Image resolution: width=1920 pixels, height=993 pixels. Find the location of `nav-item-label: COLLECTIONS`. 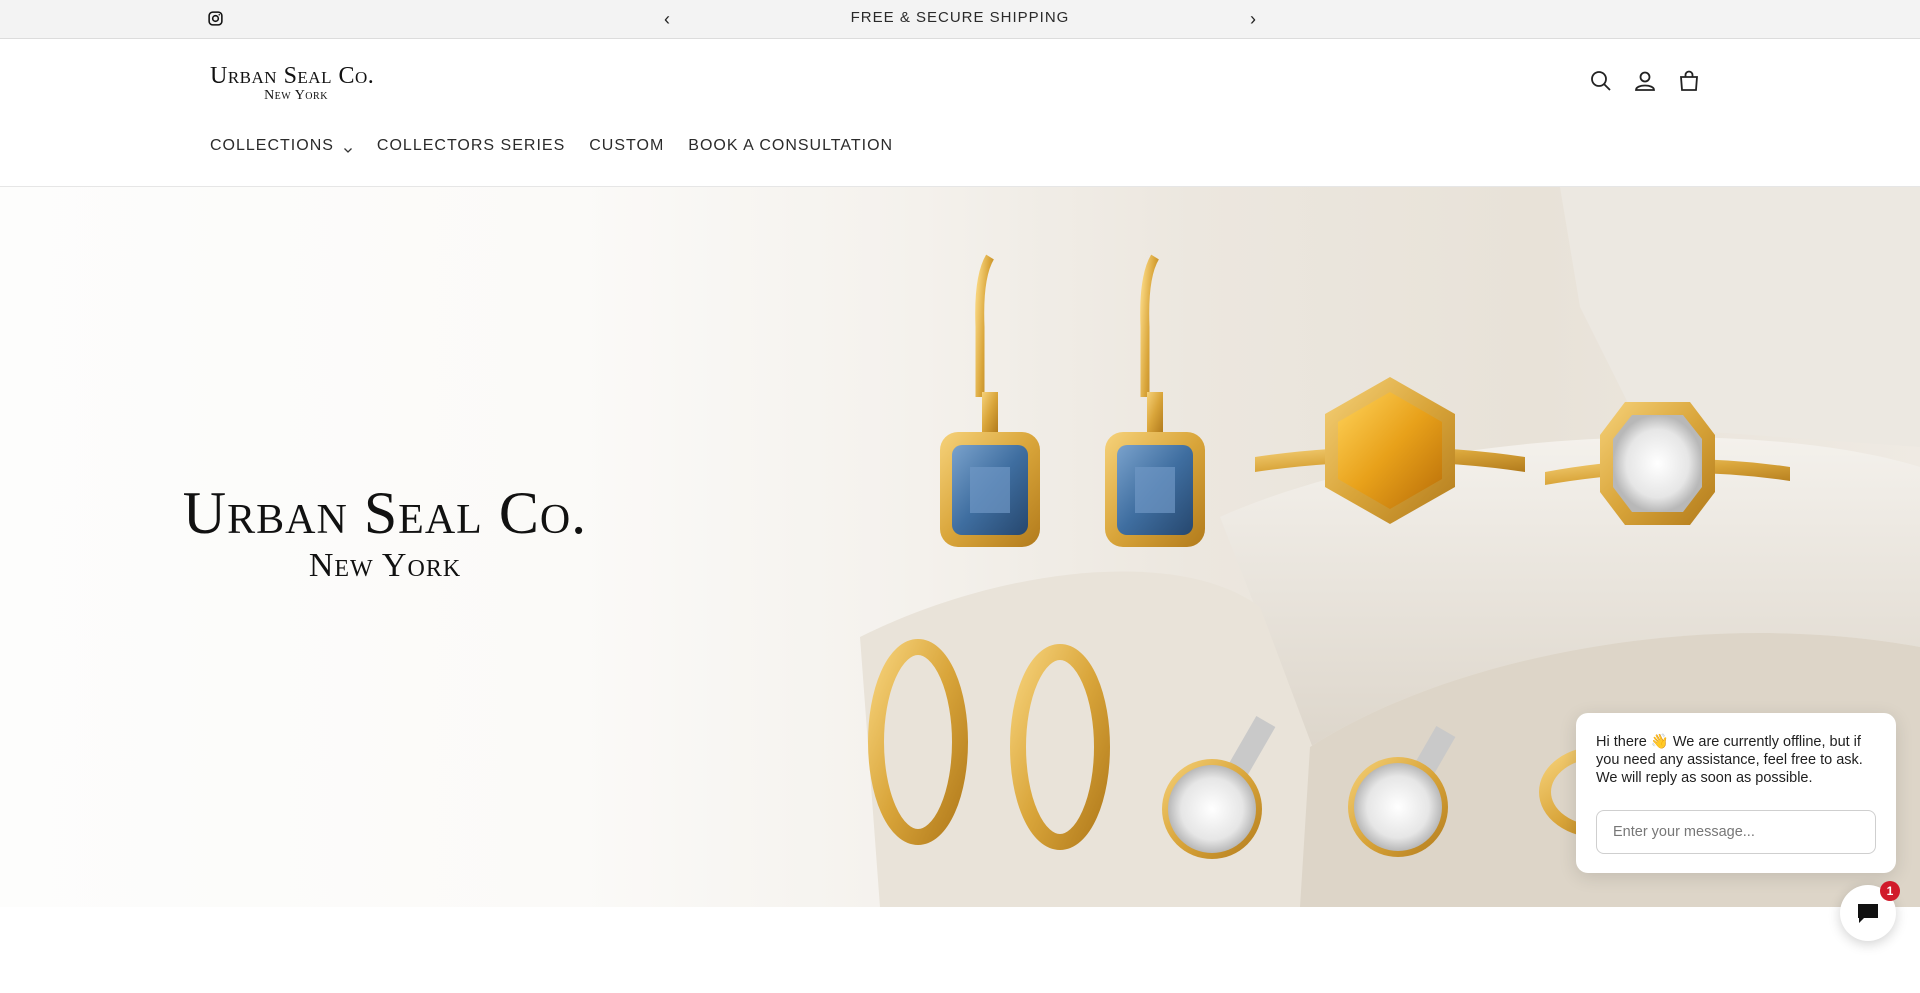

nav-item-label: COLLECTIONS is located at coordinates (272, 145).